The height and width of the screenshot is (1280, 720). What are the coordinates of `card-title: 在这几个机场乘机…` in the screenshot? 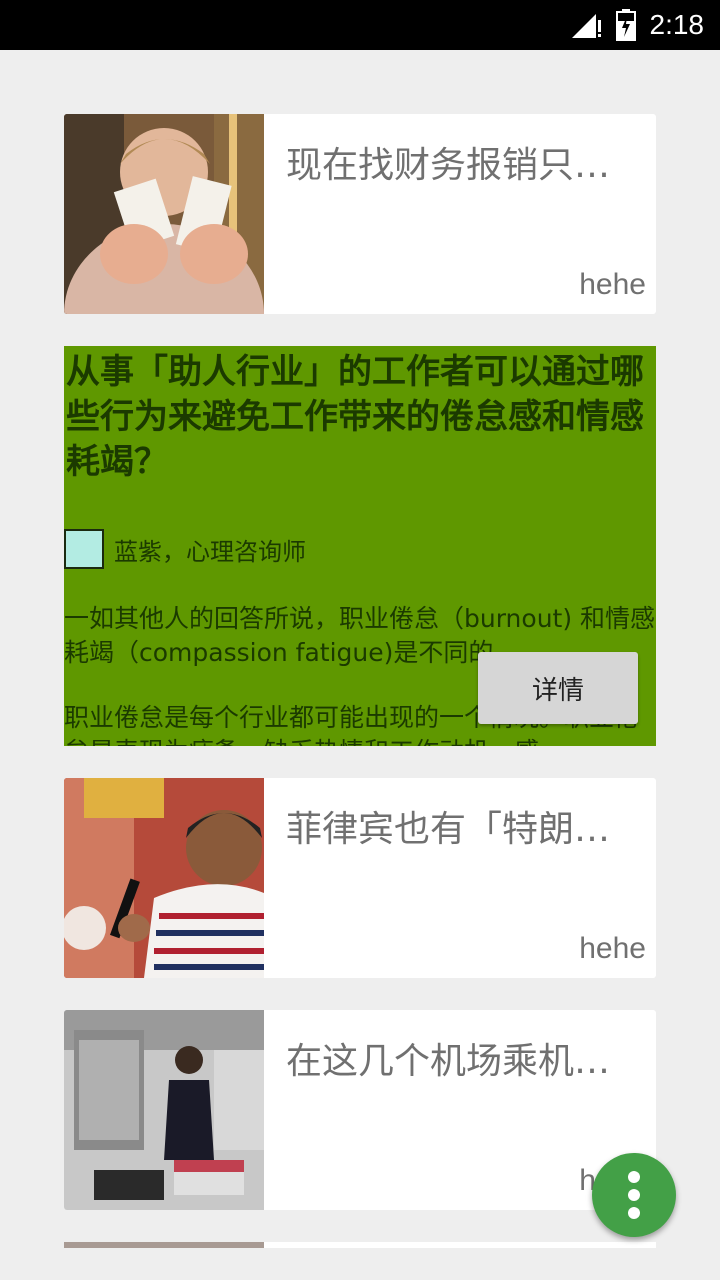 It's located at (448, 1061).